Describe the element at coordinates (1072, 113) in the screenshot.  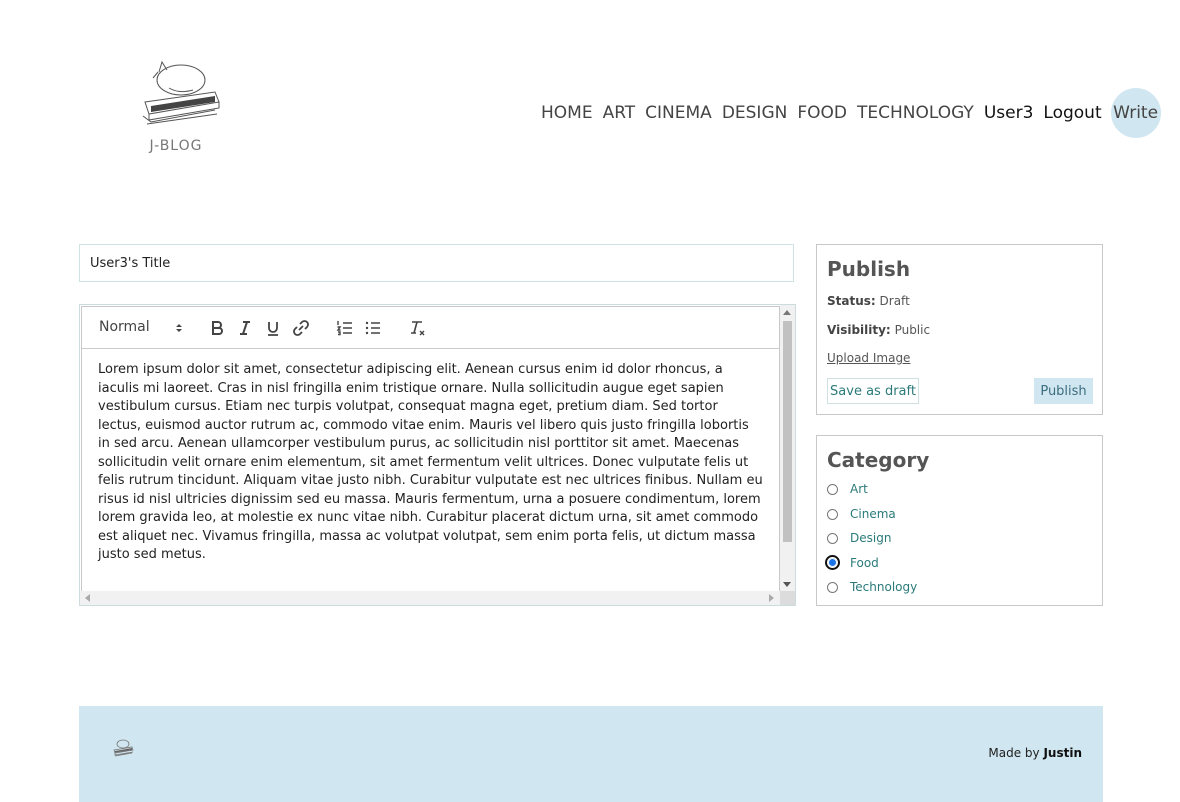
I see `logout-link: Logout` at that location.